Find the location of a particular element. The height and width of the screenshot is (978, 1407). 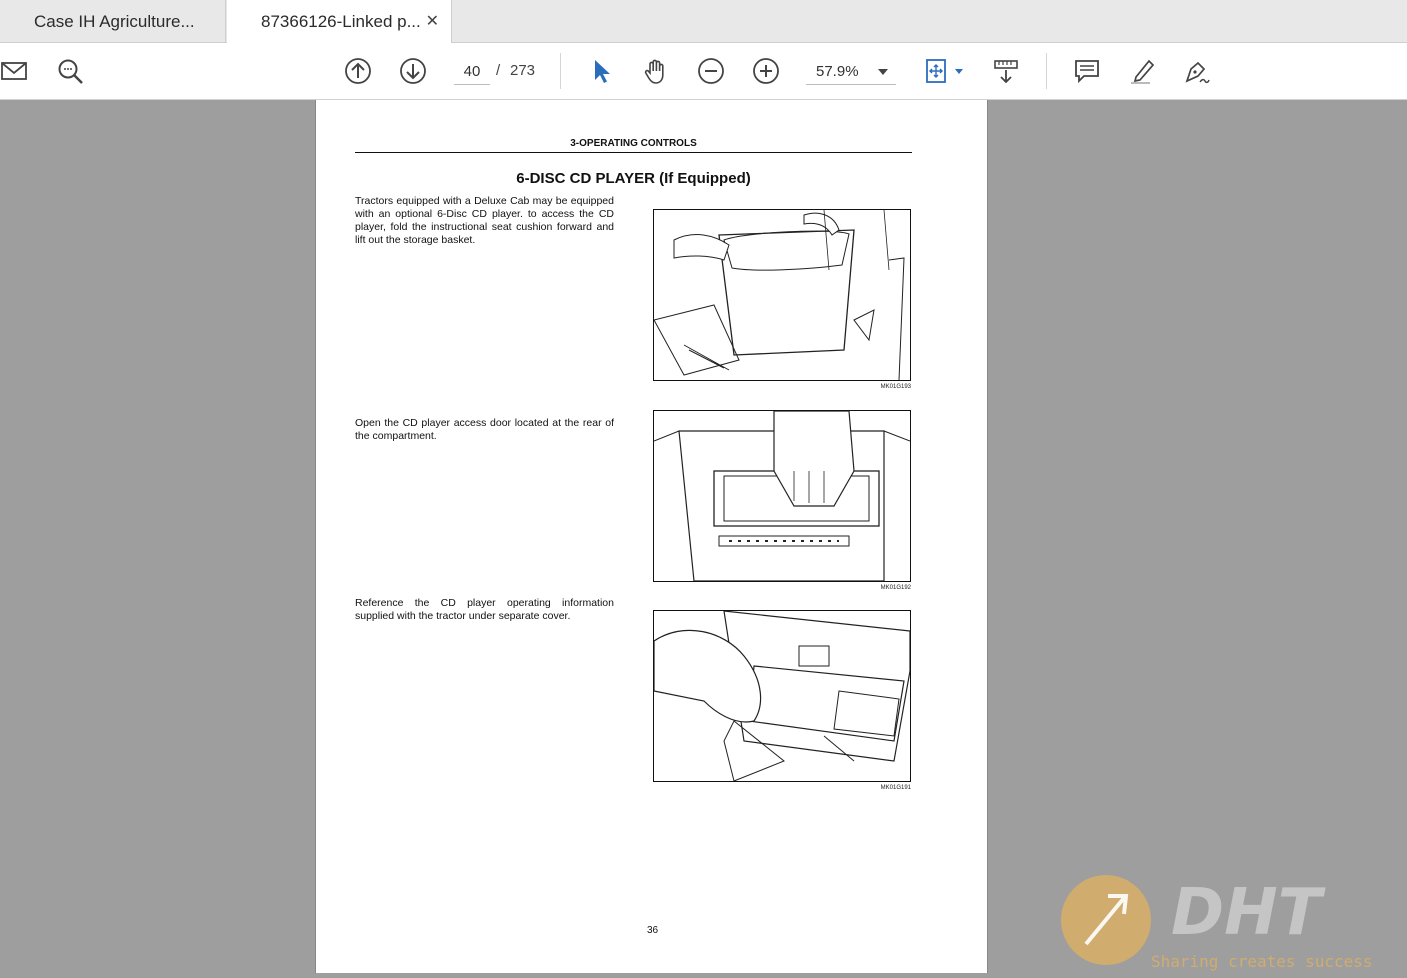

chevron-down-icon is located at coordinates (883, 72).